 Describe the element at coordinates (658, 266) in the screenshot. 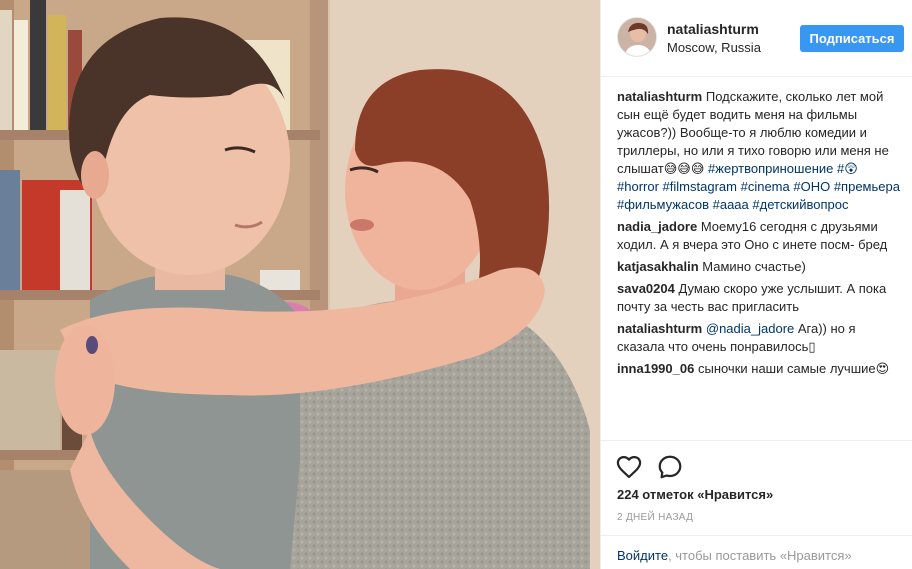

I see `comment-username: katjasakhalin` at that location.